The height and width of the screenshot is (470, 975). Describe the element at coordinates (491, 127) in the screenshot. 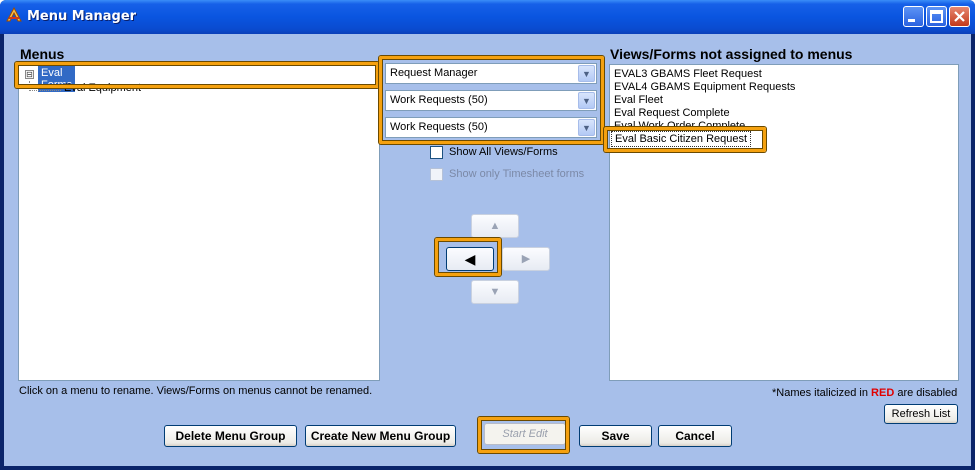

I see `view-select: Work Requests (50) ▼` at that location.